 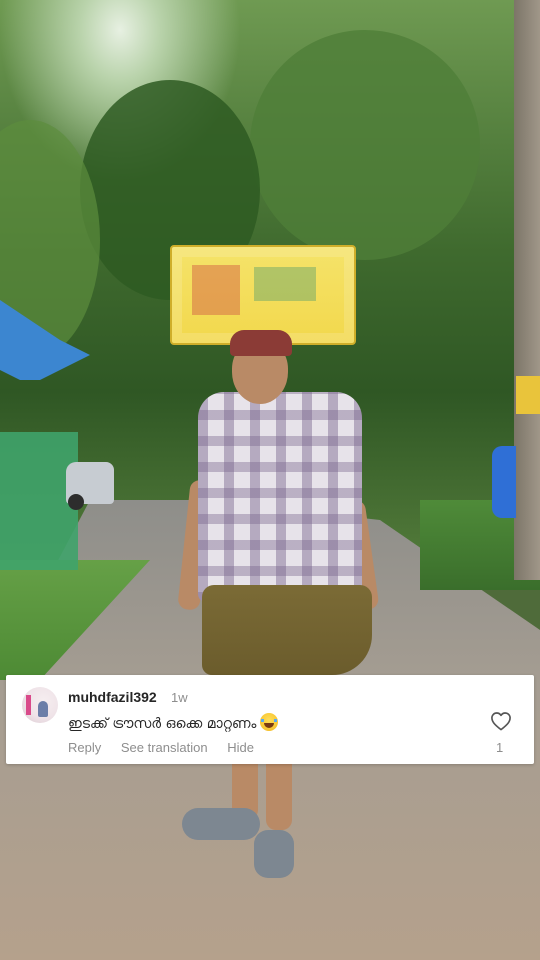 I want to click on comment-actions: Reply See translation Hide, so click(x=169, y=747).